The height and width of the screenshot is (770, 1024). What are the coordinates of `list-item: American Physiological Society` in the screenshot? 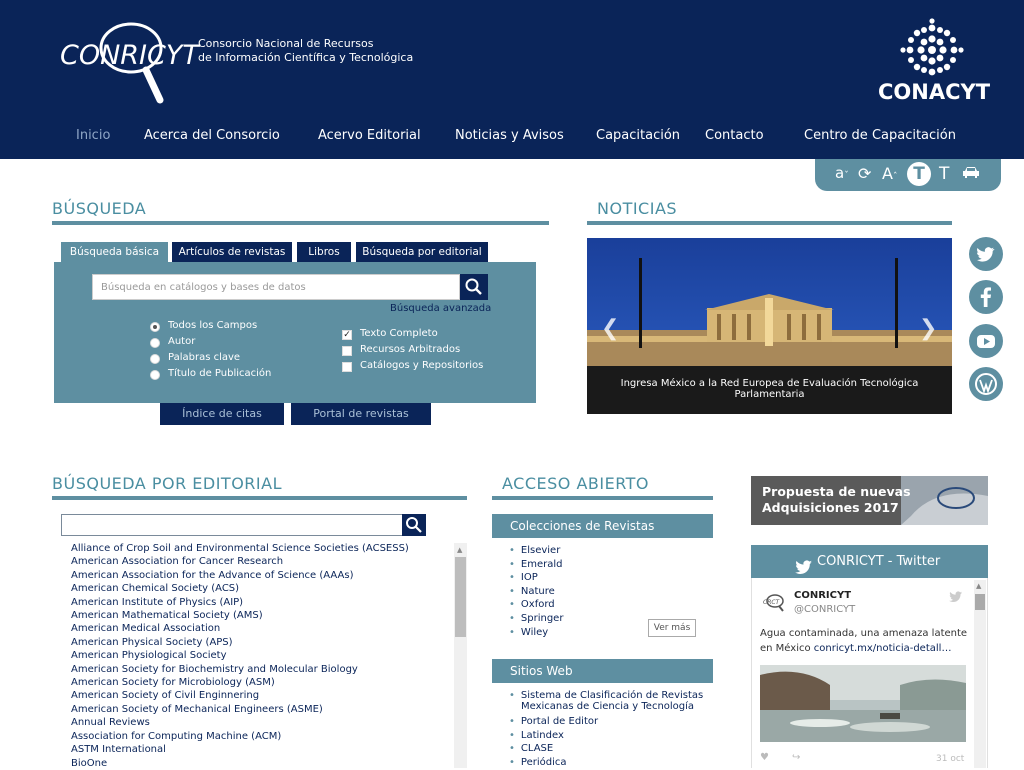 It's located at (261, 655).